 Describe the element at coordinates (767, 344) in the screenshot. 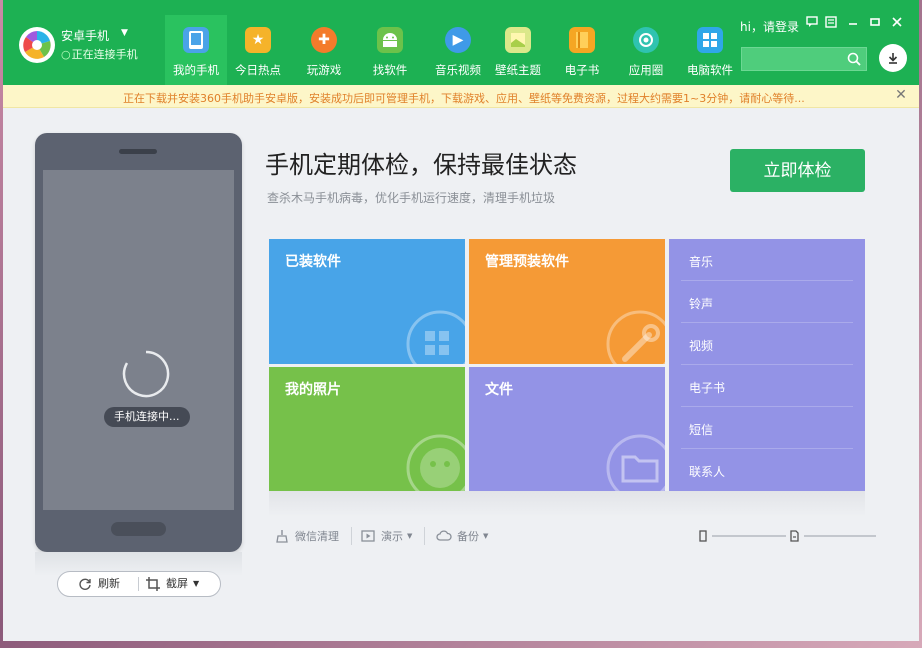

I see `media-item-videos: 视频` at that location.